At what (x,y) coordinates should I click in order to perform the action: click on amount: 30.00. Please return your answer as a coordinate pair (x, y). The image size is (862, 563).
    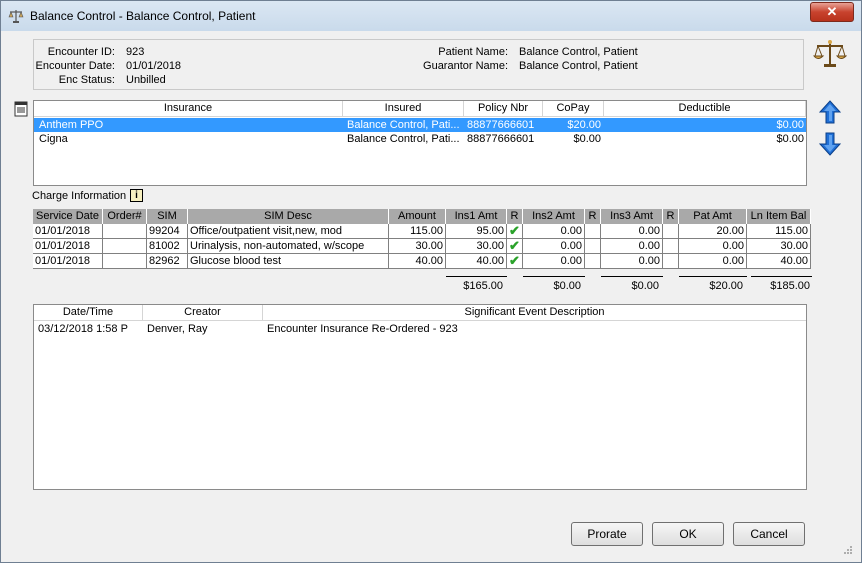
    Looking at the image, I should click on (417, 246).